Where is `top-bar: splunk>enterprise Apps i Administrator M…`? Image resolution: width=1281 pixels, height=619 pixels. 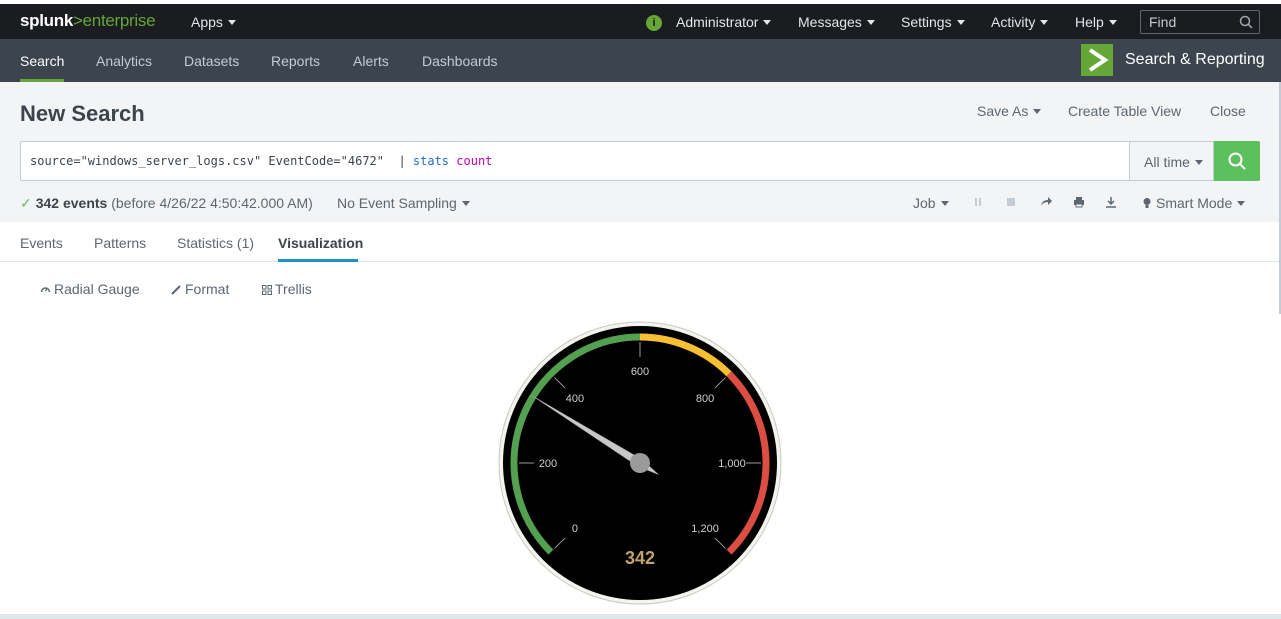
top-bar: splunk>enterprise Apps i Administrator M… is located at coordinates (640, 21).